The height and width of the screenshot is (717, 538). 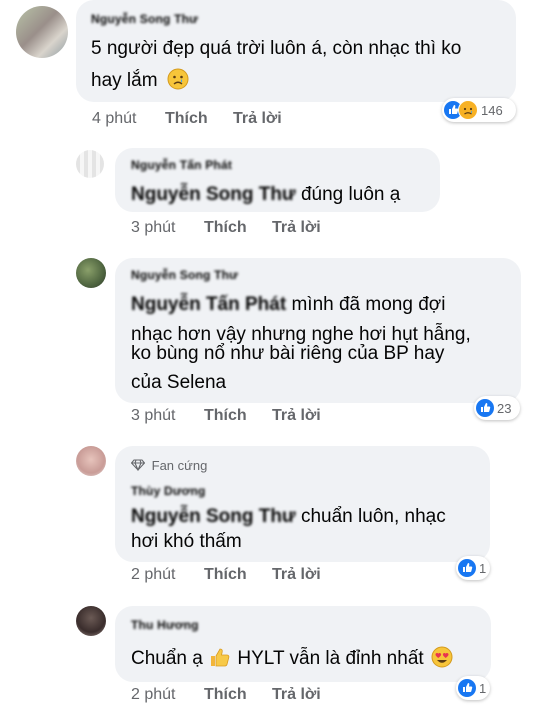 I want to click on comment-text-line: Nguyễn Tấn Phát mình đã mong đợi, so click(x=288, y=304).